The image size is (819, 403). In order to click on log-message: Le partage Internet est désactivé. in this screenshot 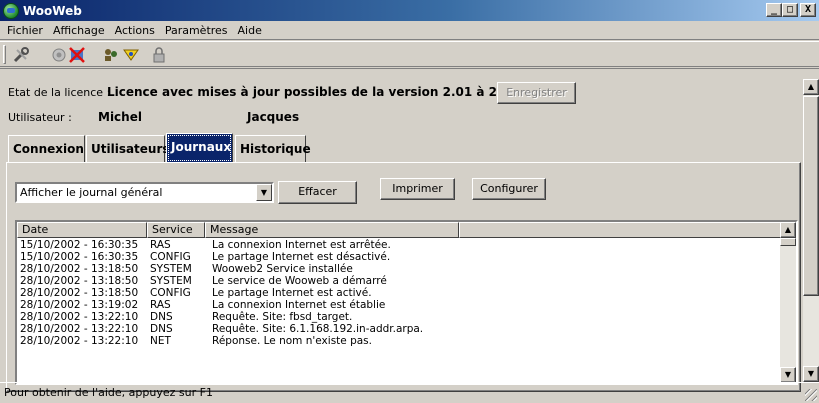, I will do `click(301, 257)`.